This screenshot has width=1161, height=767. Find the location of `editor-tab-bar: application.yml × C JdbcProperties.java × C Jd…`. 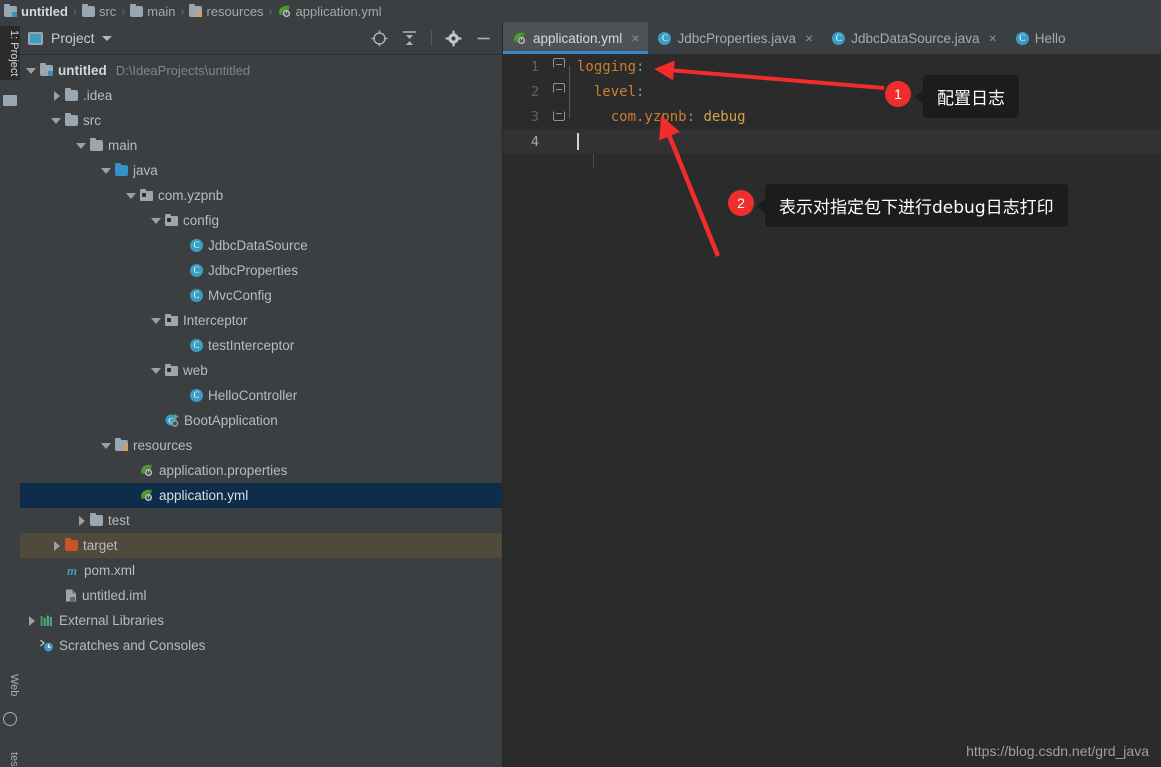

editor-tab-bar: application.yml × C JdbcProperties.java × C Jd… is located at coordinates (832, 38).